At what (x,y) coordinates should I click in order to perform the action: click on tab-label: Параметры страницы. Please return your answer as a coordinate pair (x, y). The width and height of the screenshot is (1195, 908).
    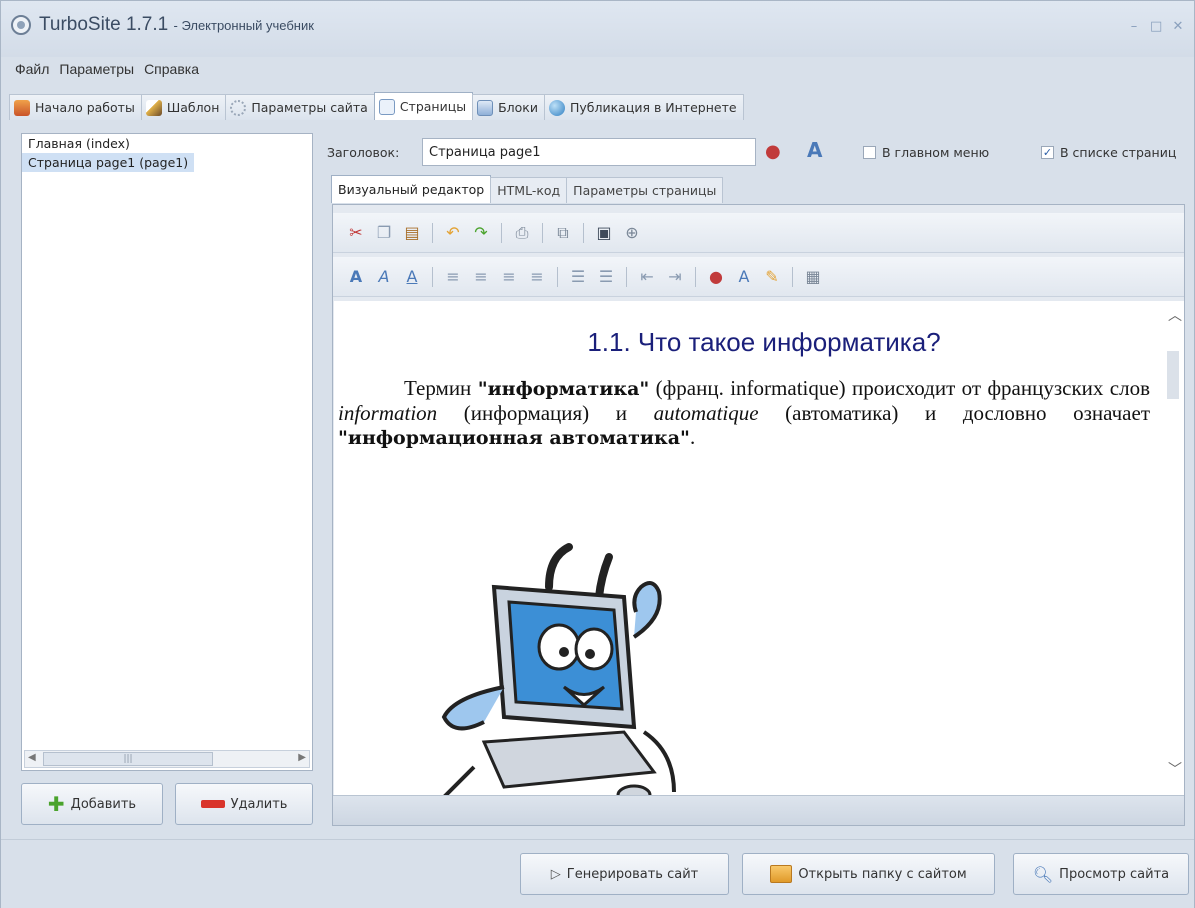
    Looking at the image, I should click on (645, 190).